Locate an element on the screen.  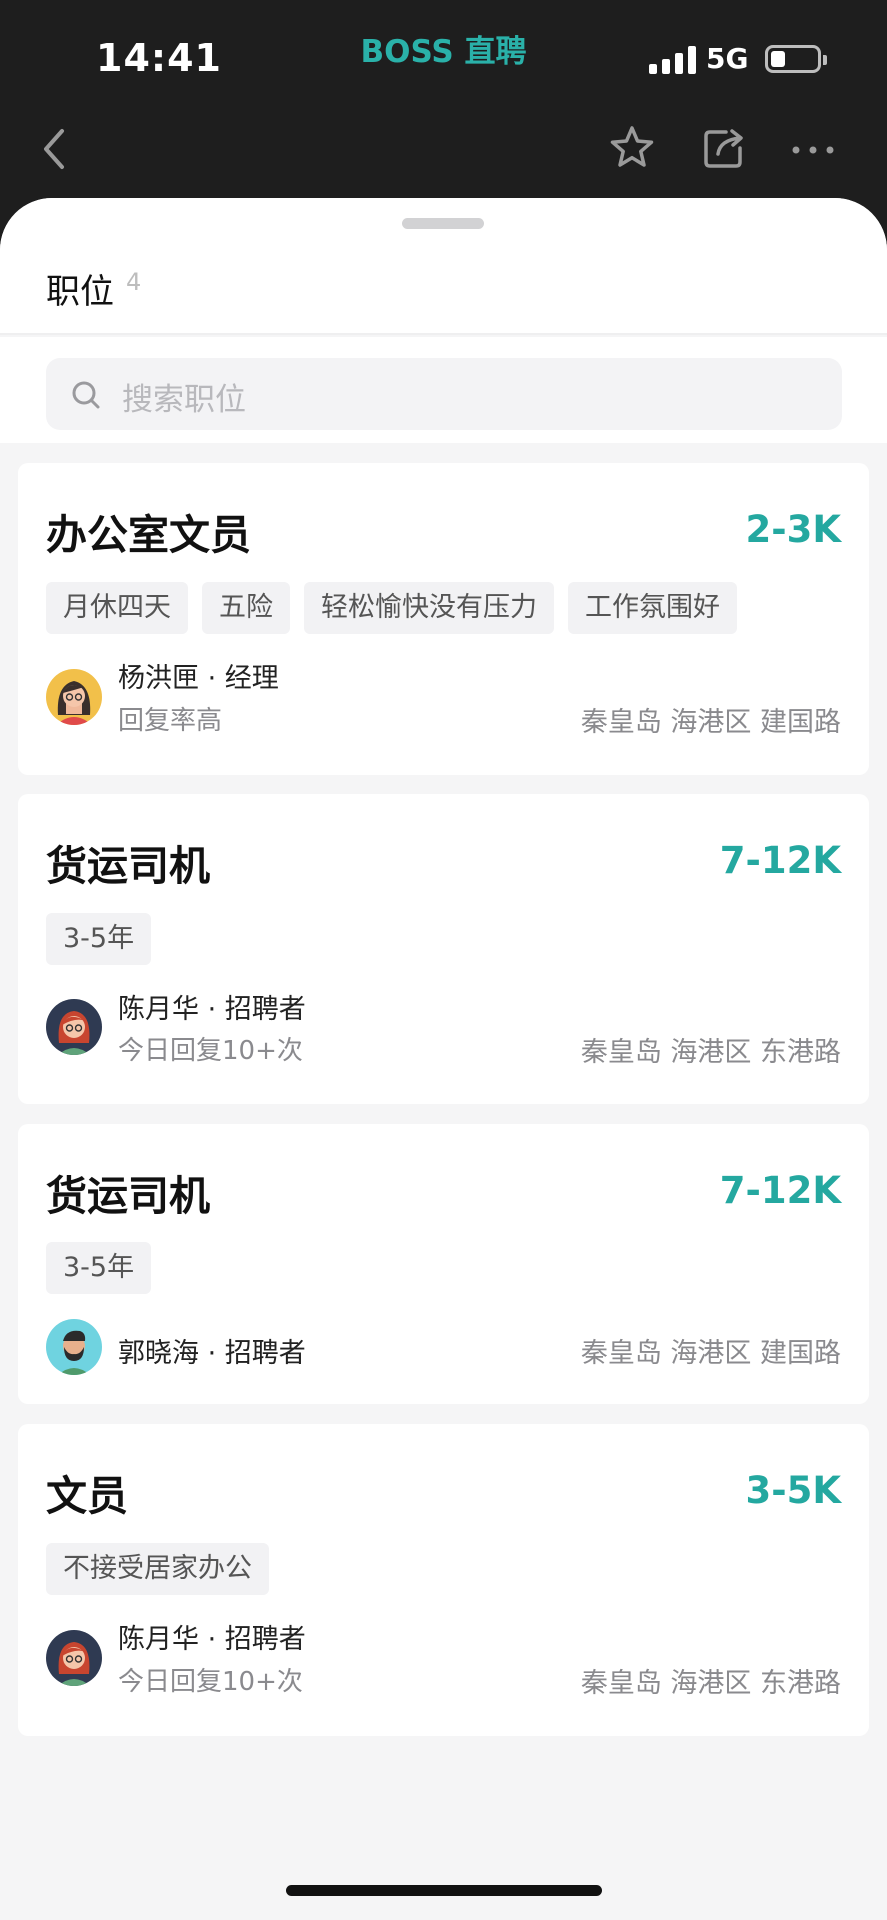
job-salary: 2-3K is located at coordinates (793, 529).